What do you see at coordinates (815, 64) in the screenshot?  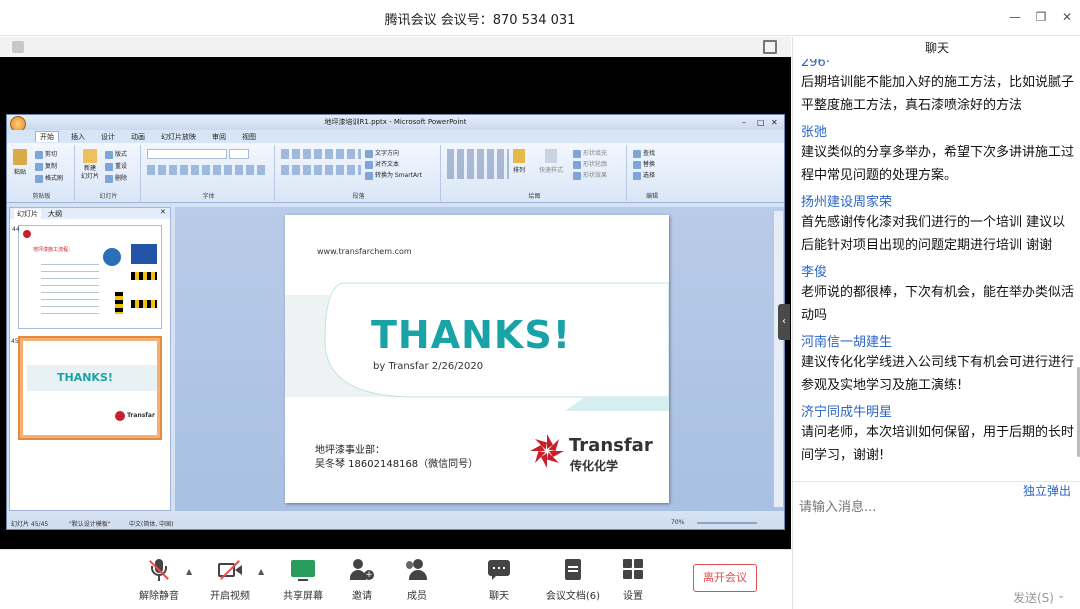 I see `chat-sender: 296·` at bounding box center [815, 64].